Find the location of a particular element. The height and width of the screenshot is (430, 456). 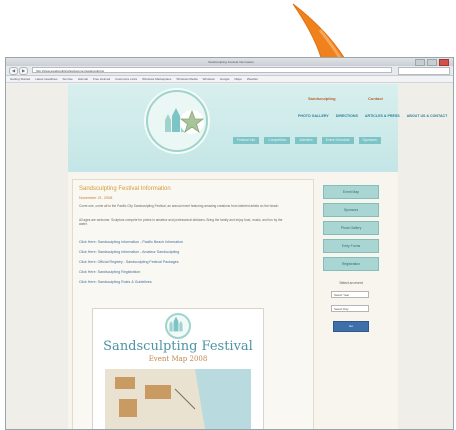

menu-item: ABOUT US & CONTACT is located at coordinates (427, 118).